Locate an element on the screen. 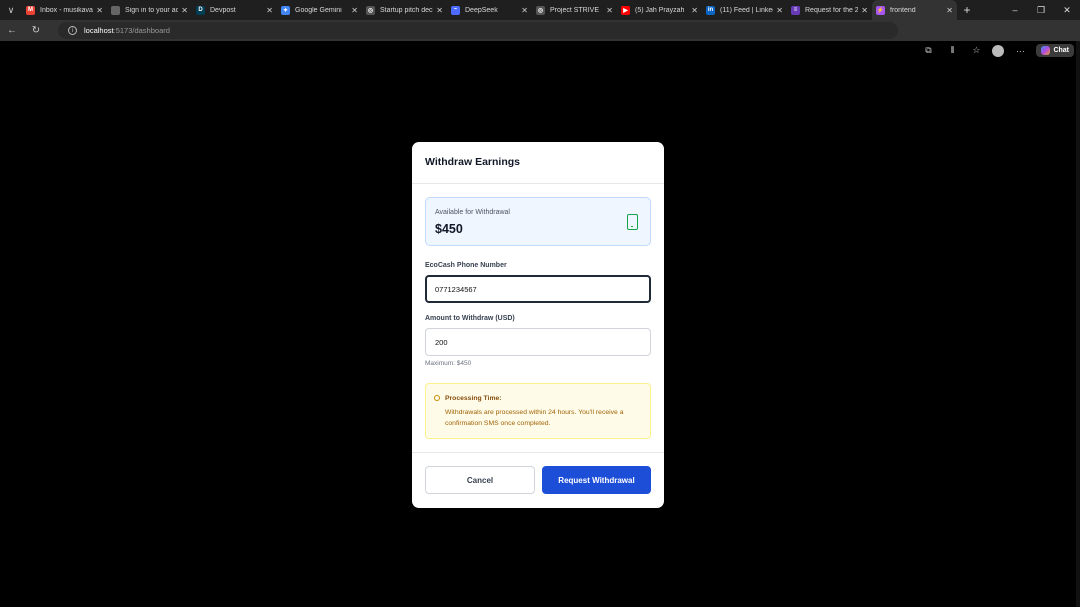 The width and height of the screenshot is (1080, 607). page-icon is located at coordinates (115, 10).